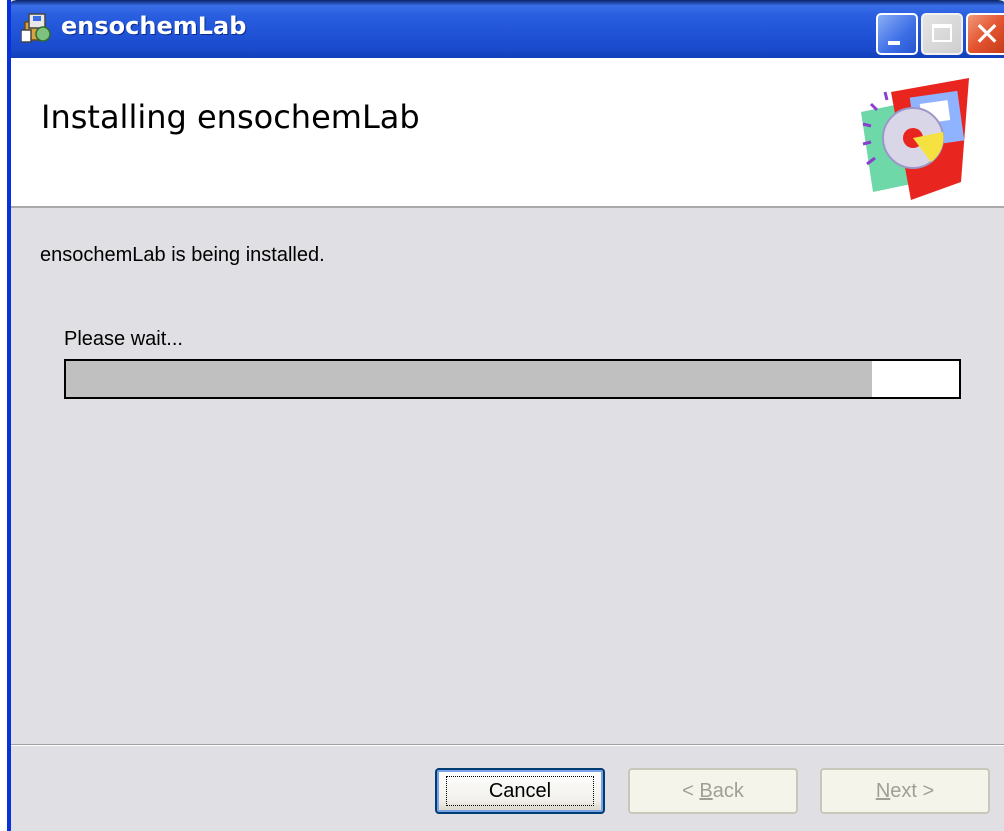 This screenshot has width=1004, height=831. I want to click on maximize-icon, so click(942, 33).